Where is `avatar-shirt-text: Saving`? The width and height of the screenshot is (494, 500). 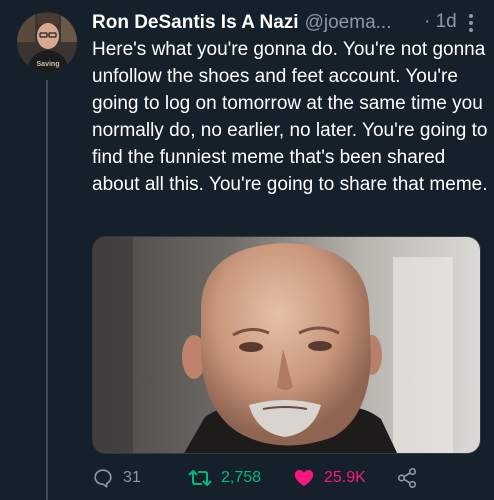 avatar-shirt-text: Saving is located at coordinates (48, 64).